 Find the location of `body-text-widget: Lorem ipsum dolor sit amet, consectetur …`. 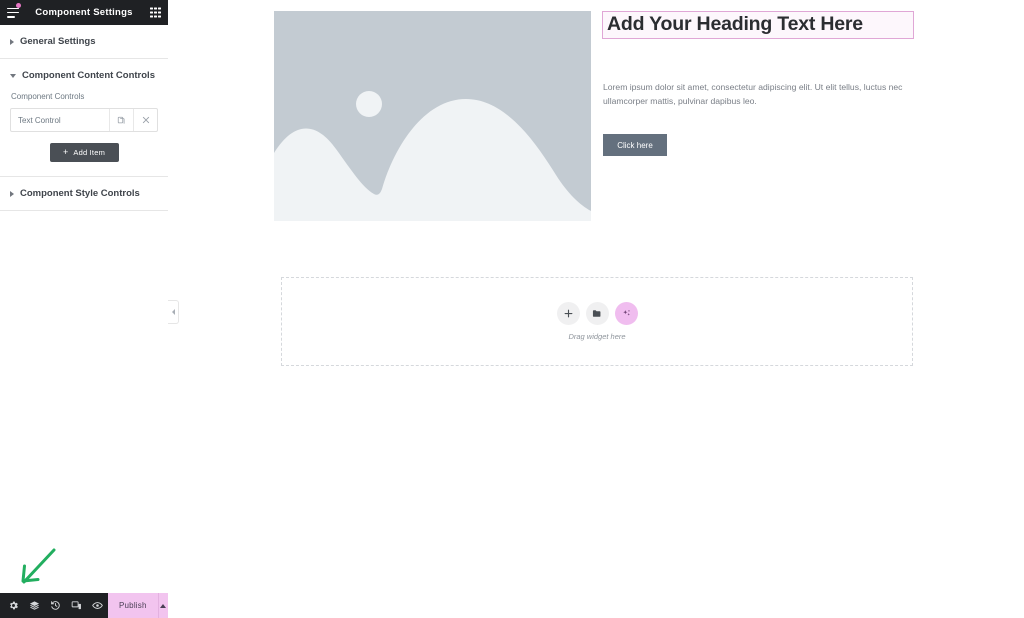

body-text-widget: Lorem ipsum dolor sit amet, consectetur … is located at coordinates (753, 94).